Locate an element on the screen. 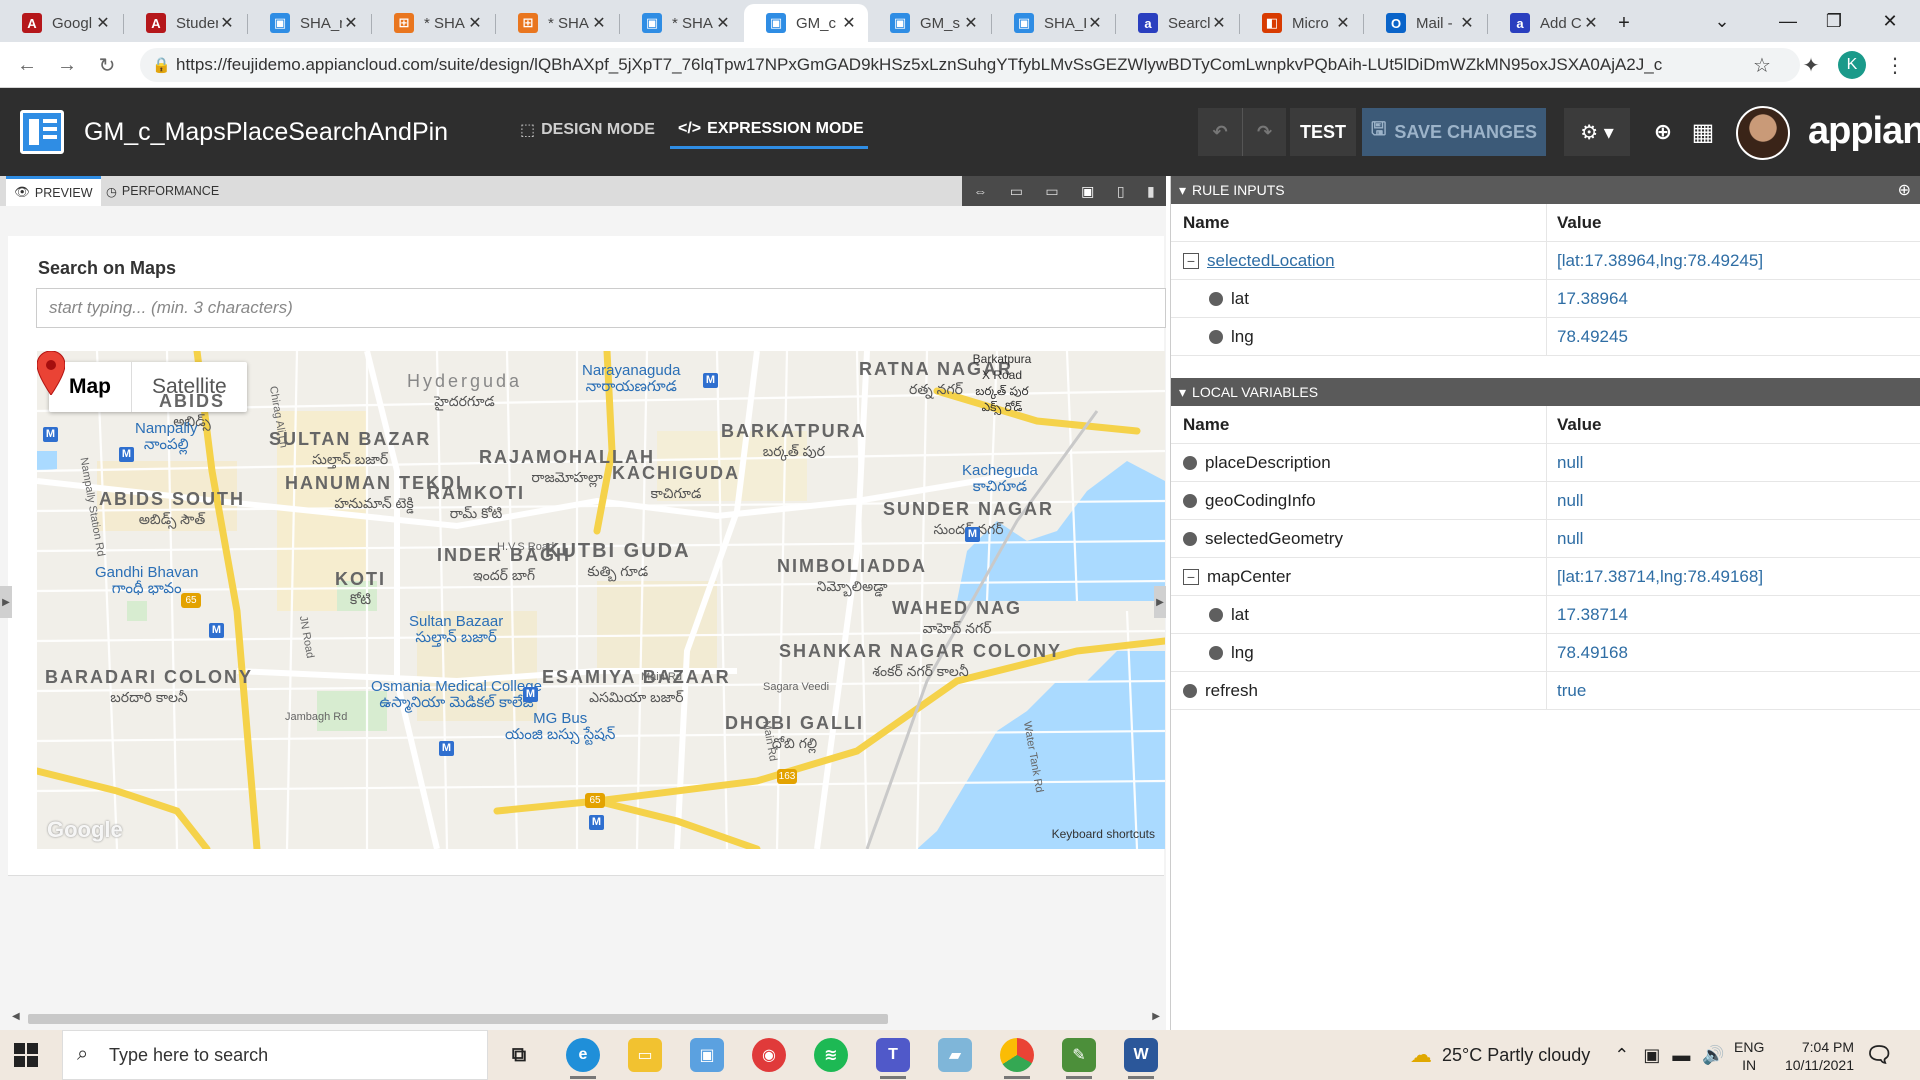 The width and height of the screenshot is (1920, 1080). table-row: selectedGeometry null is located at coordinates (1545, 539).